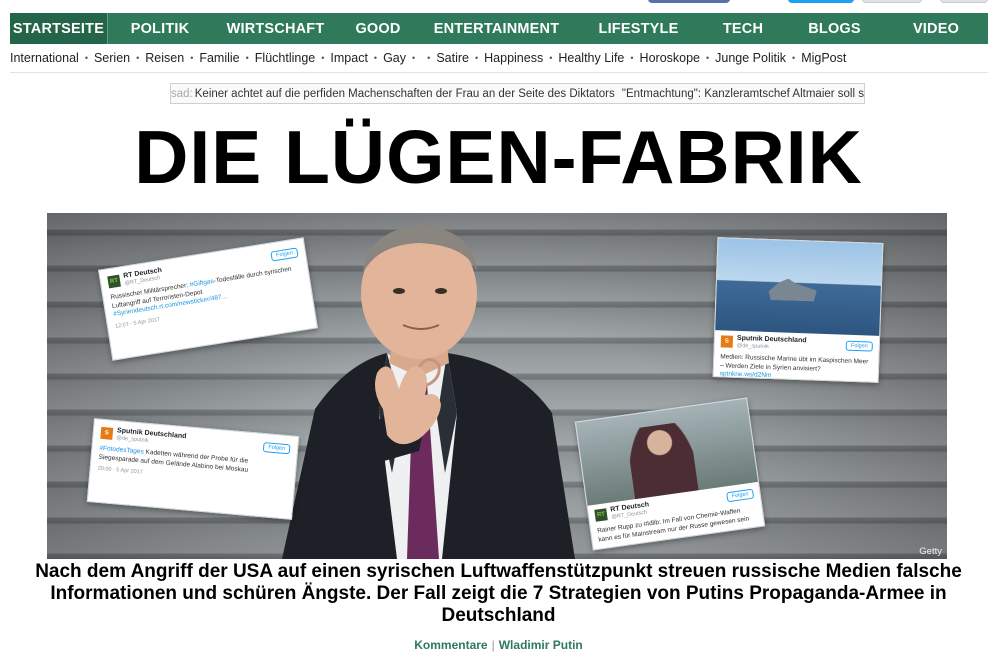 This screenshot has height=658, width=997. I want to click on image-credit: Getty, so click(930, 551).